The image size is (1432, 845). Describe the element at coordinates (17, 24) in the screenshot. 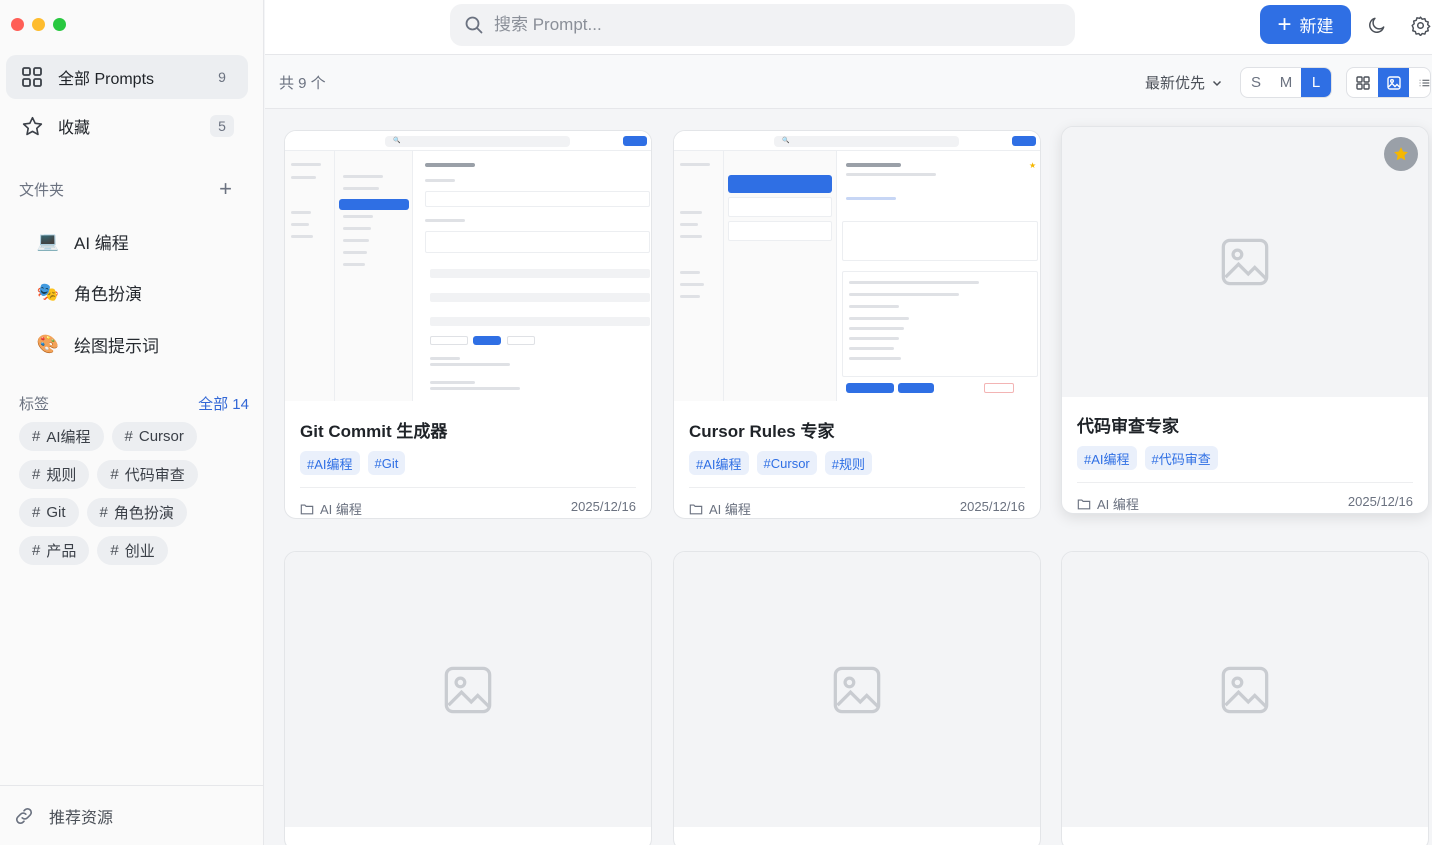

I see `close-window-button` at that location.